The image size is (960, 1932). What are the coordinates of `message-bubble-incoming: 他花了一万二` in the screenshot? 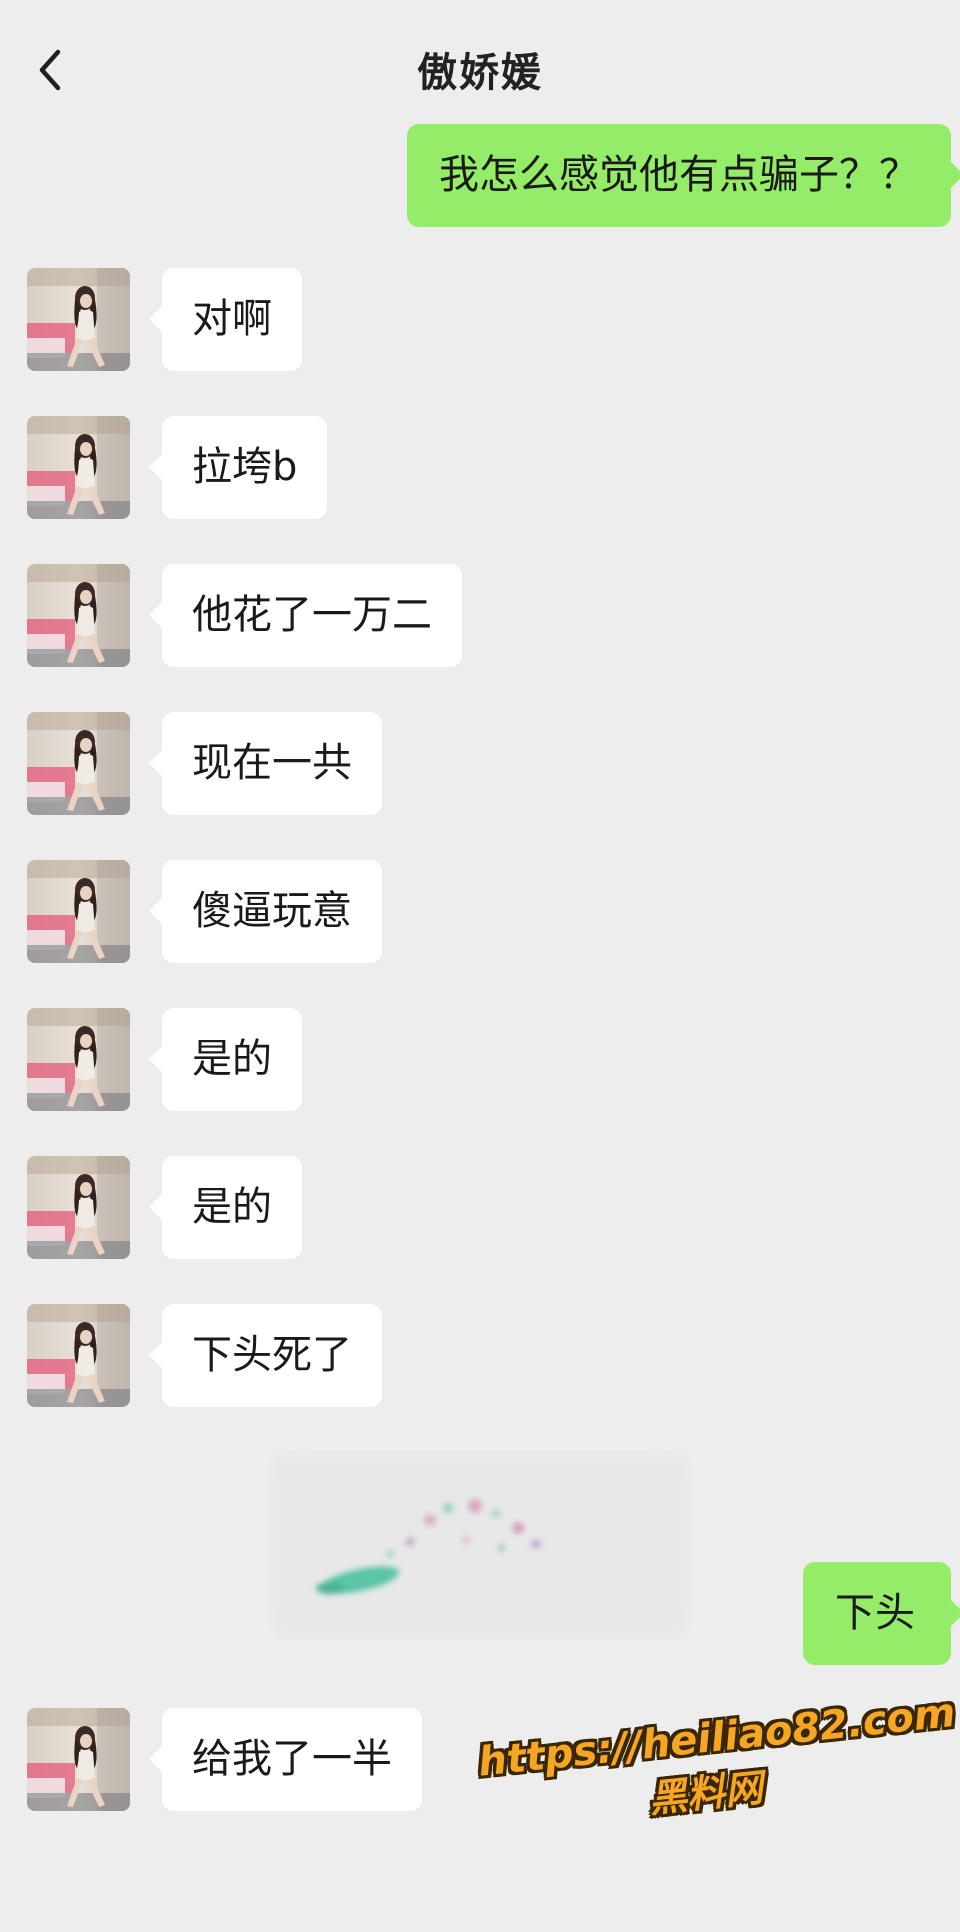 It's located at (305, 615).